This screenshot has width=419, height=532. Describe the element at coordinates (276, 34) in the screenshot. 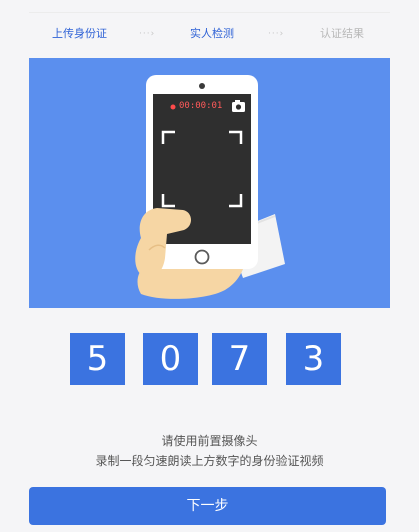

I see `step-arrow-2: ···›` at that location.